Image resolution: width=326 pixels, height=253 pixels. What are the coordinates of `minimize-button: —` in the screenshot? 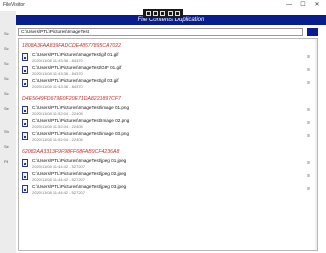 It's located at (289, 5).